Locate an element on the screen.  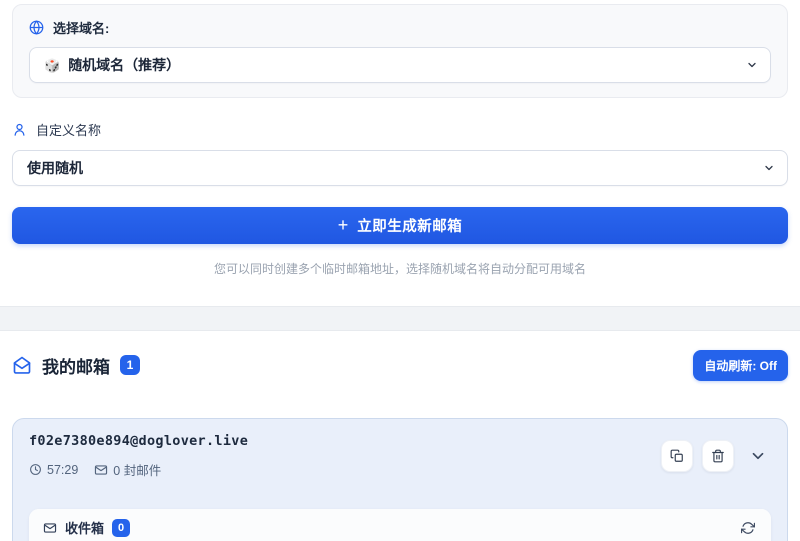
time-remaining: 57:29 is located at coordinates (53, 470).